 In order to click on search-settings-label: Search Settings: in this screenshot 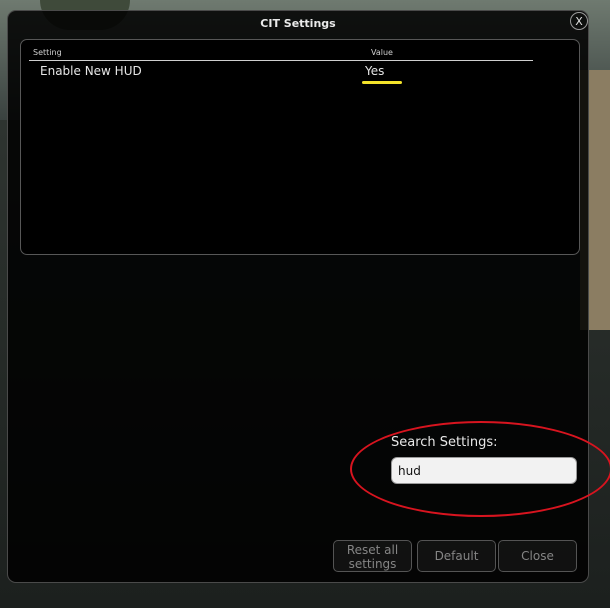, I will do `click(444, 442)`.